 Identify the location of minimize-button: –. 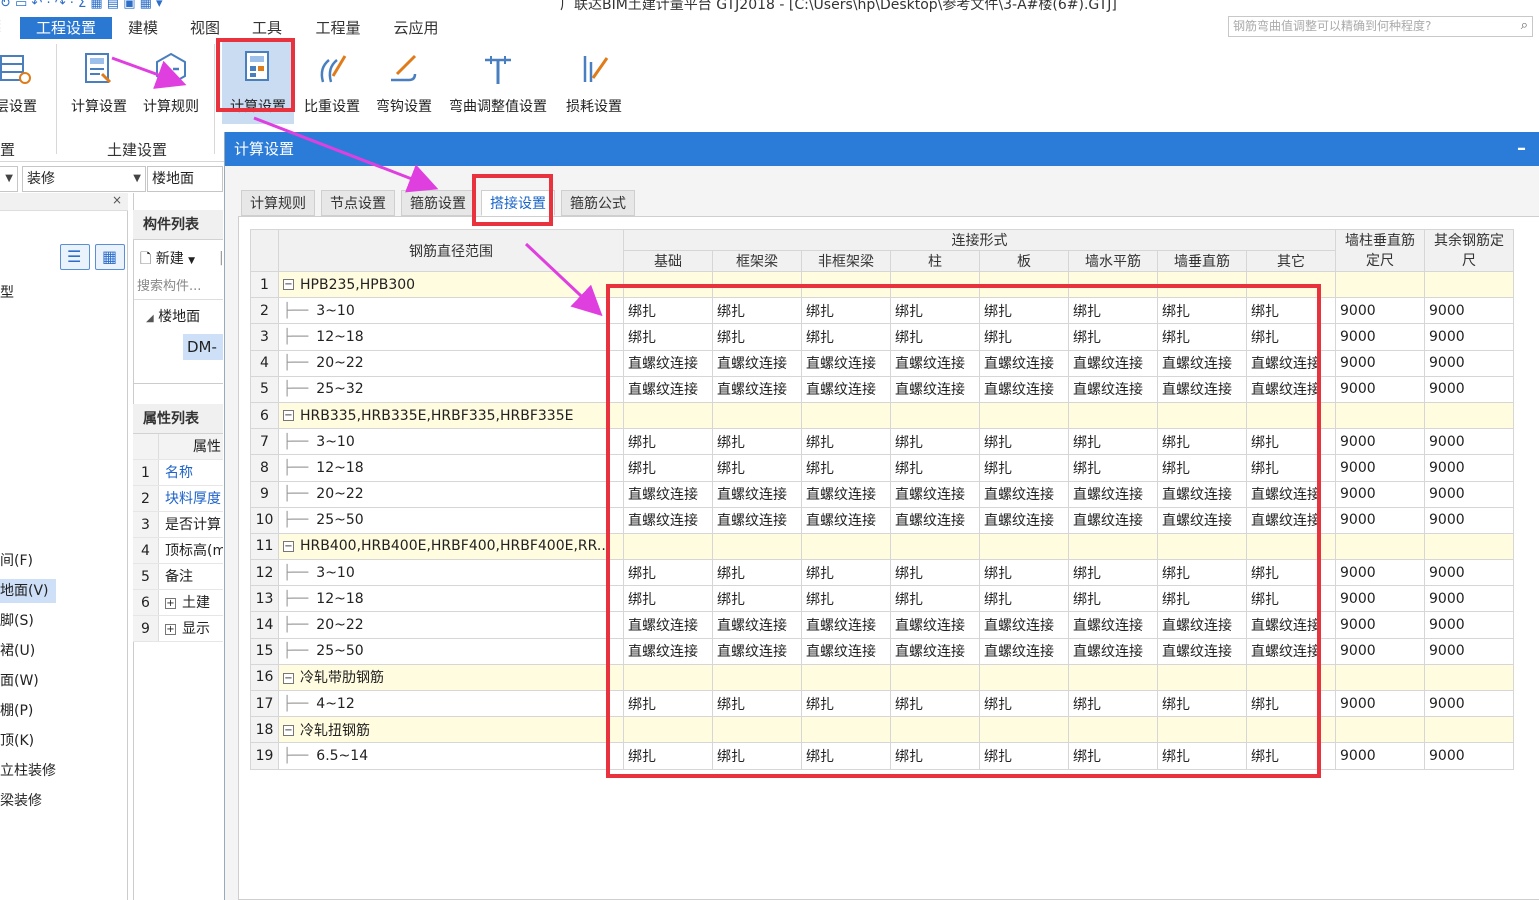
(1521, 149).